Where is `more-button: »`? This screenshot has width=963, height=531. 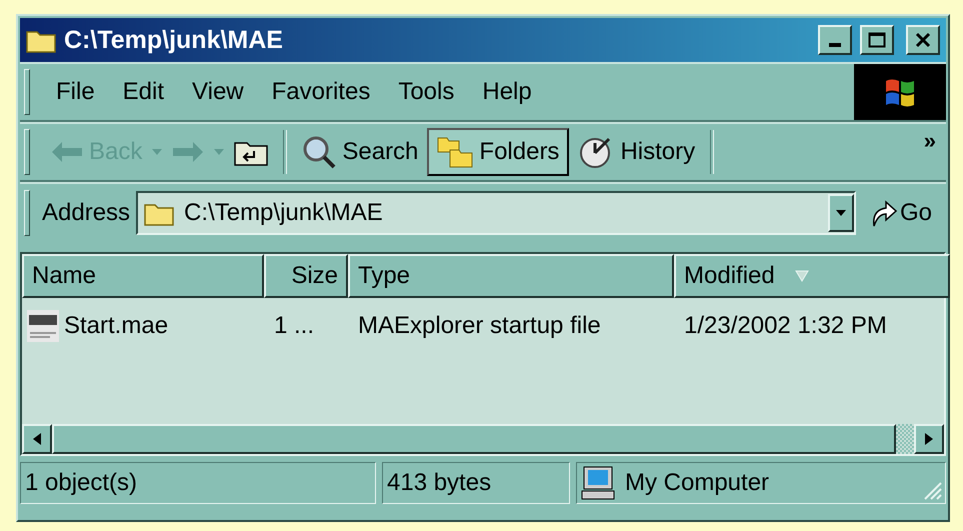 more-button: » is located at coordinates (930, 141).